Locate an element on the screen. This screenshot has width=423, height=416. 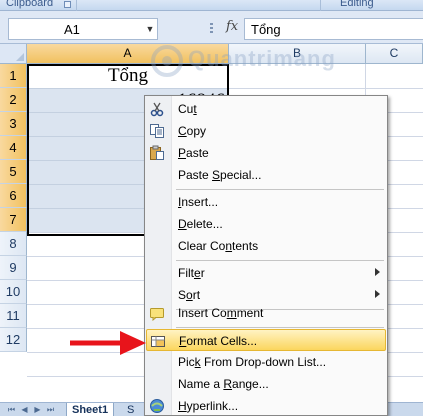
next-sheet-icon: ▶ is located at coordinates (37, 409).